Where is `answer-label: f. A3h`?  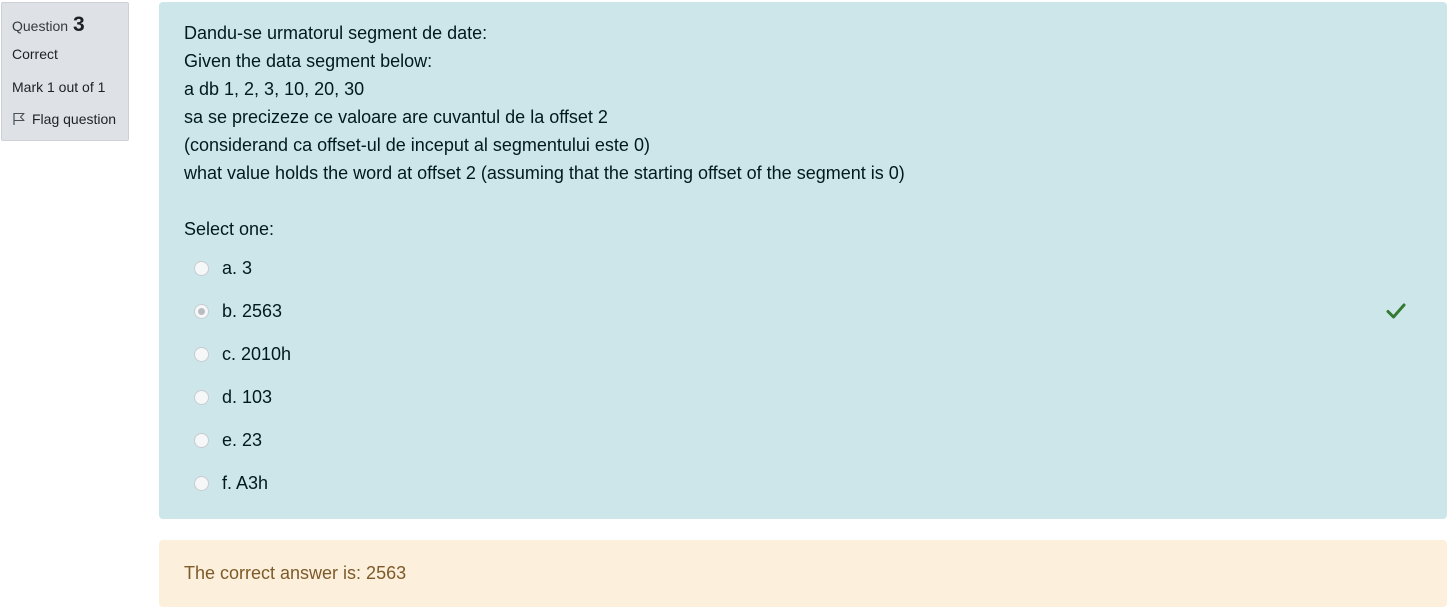 answer-label: f. A3h is located at coordinates (245, 483).